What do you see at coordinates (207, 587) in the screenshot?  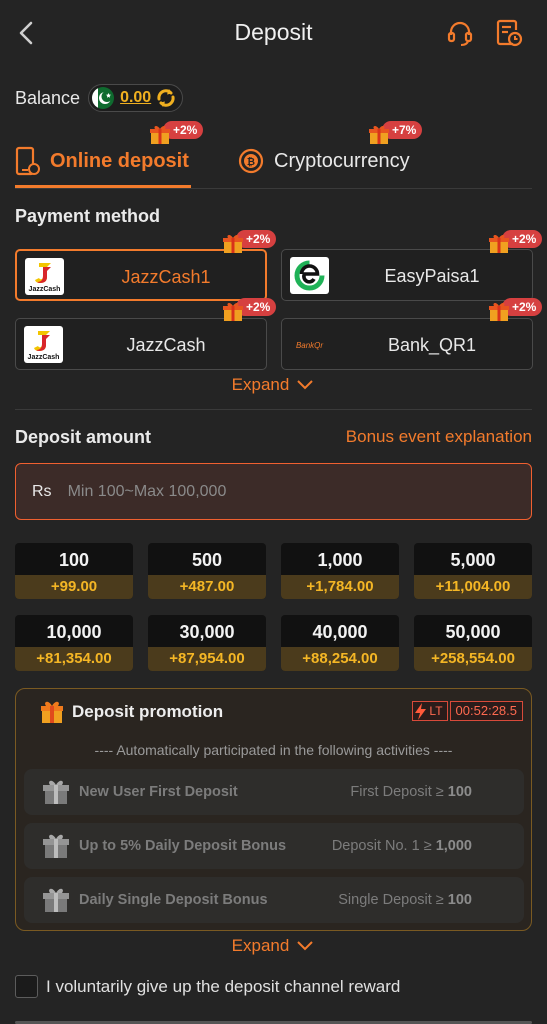 I see `chip-bonus: +487.00` at bounding box center [207, 587].